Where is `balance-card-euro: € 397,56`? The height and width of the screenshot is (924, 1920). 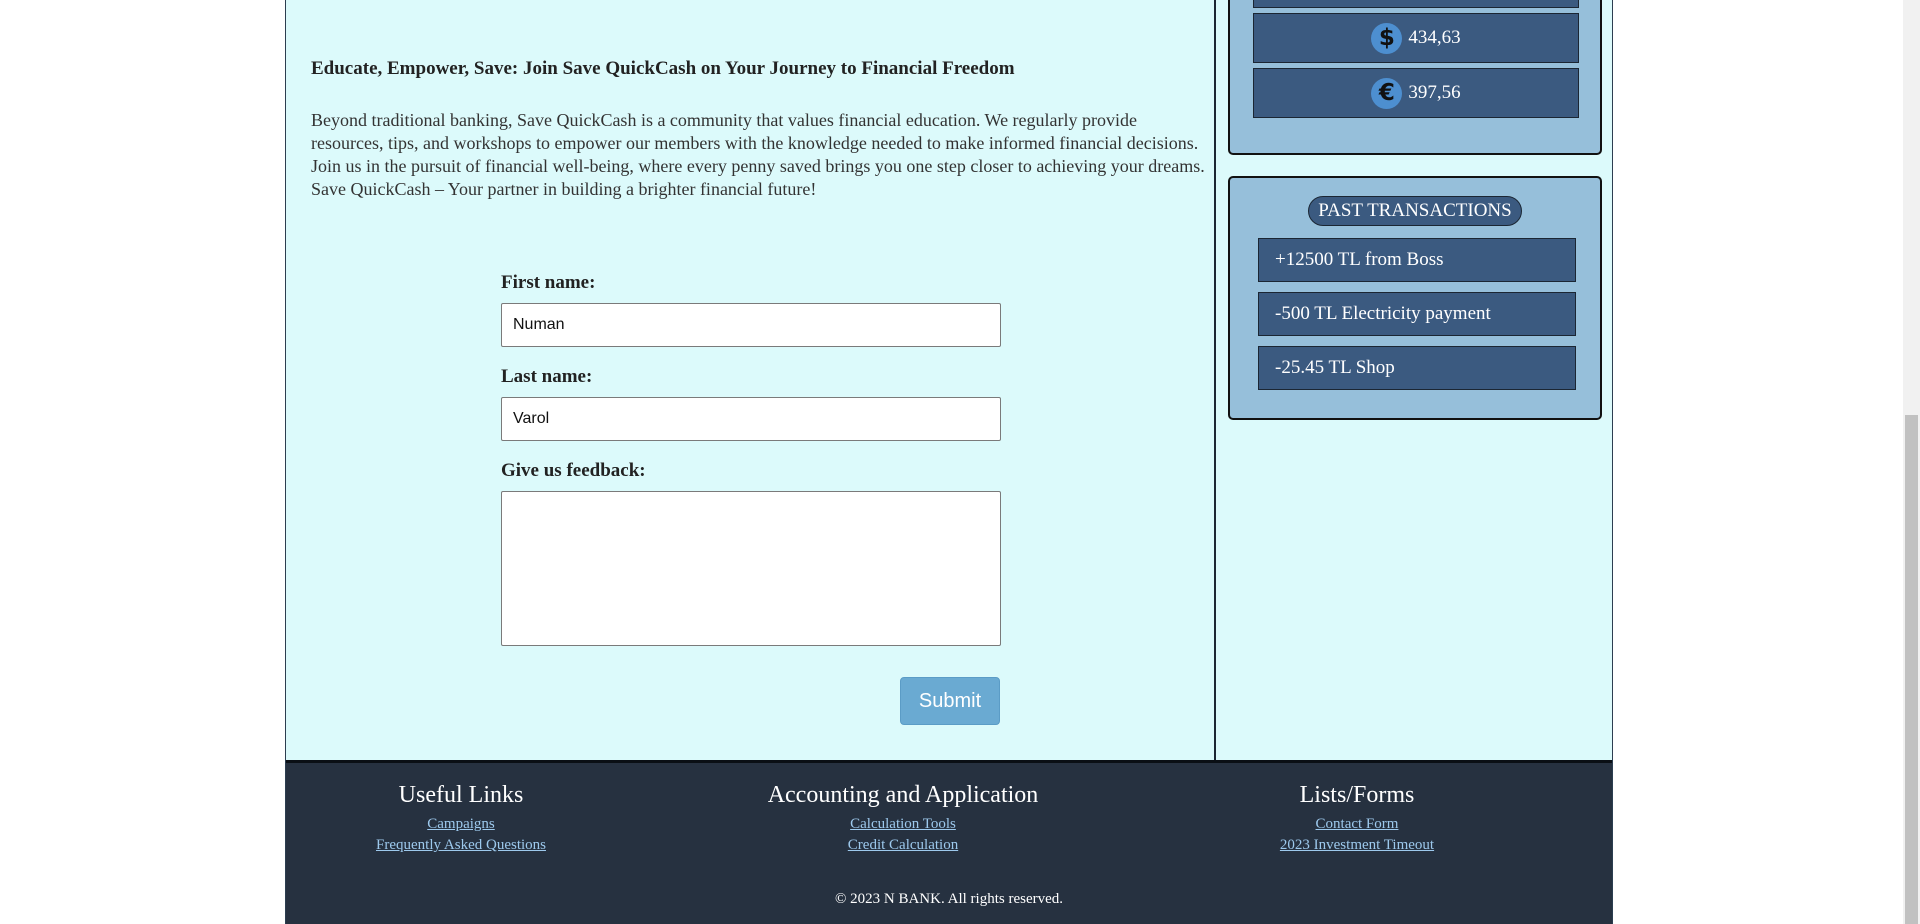 balance-card-euro: € 397,56 is located at coordinates (1416, 93).